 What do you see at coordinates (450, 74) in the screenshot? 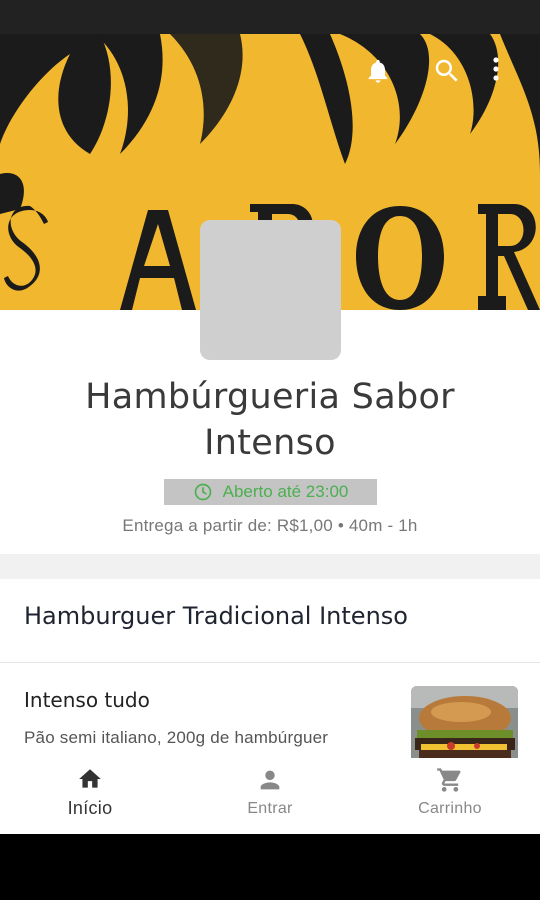
I see `search-icon` at bounding box center [450, 74].